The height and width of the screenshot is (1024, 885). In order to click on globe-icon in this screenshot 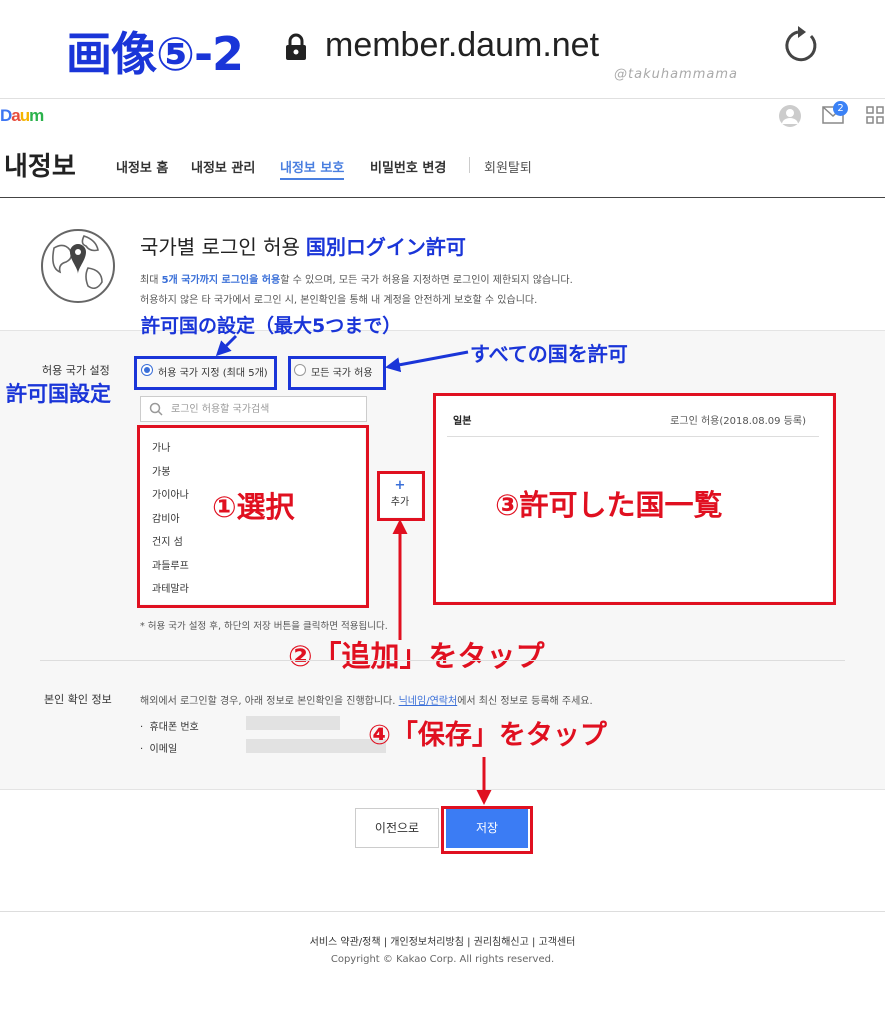, I will do `click(78, 266)`.